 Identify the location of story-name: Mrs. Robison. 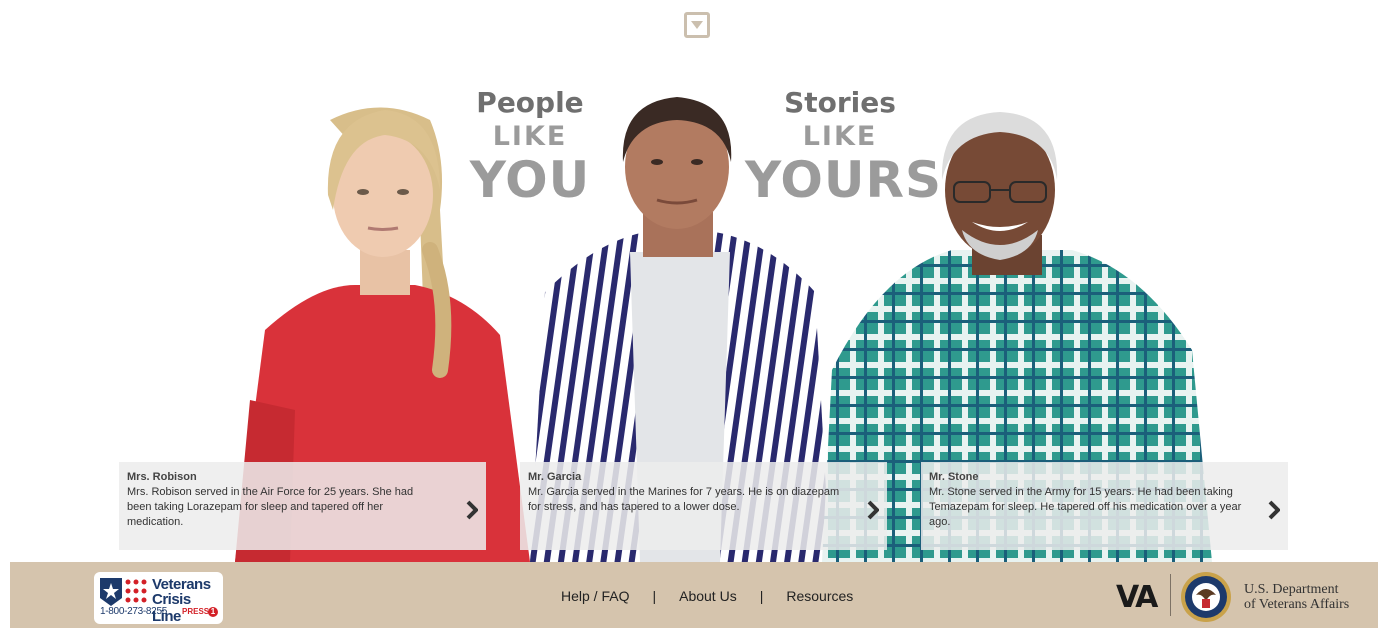
(162, 477).